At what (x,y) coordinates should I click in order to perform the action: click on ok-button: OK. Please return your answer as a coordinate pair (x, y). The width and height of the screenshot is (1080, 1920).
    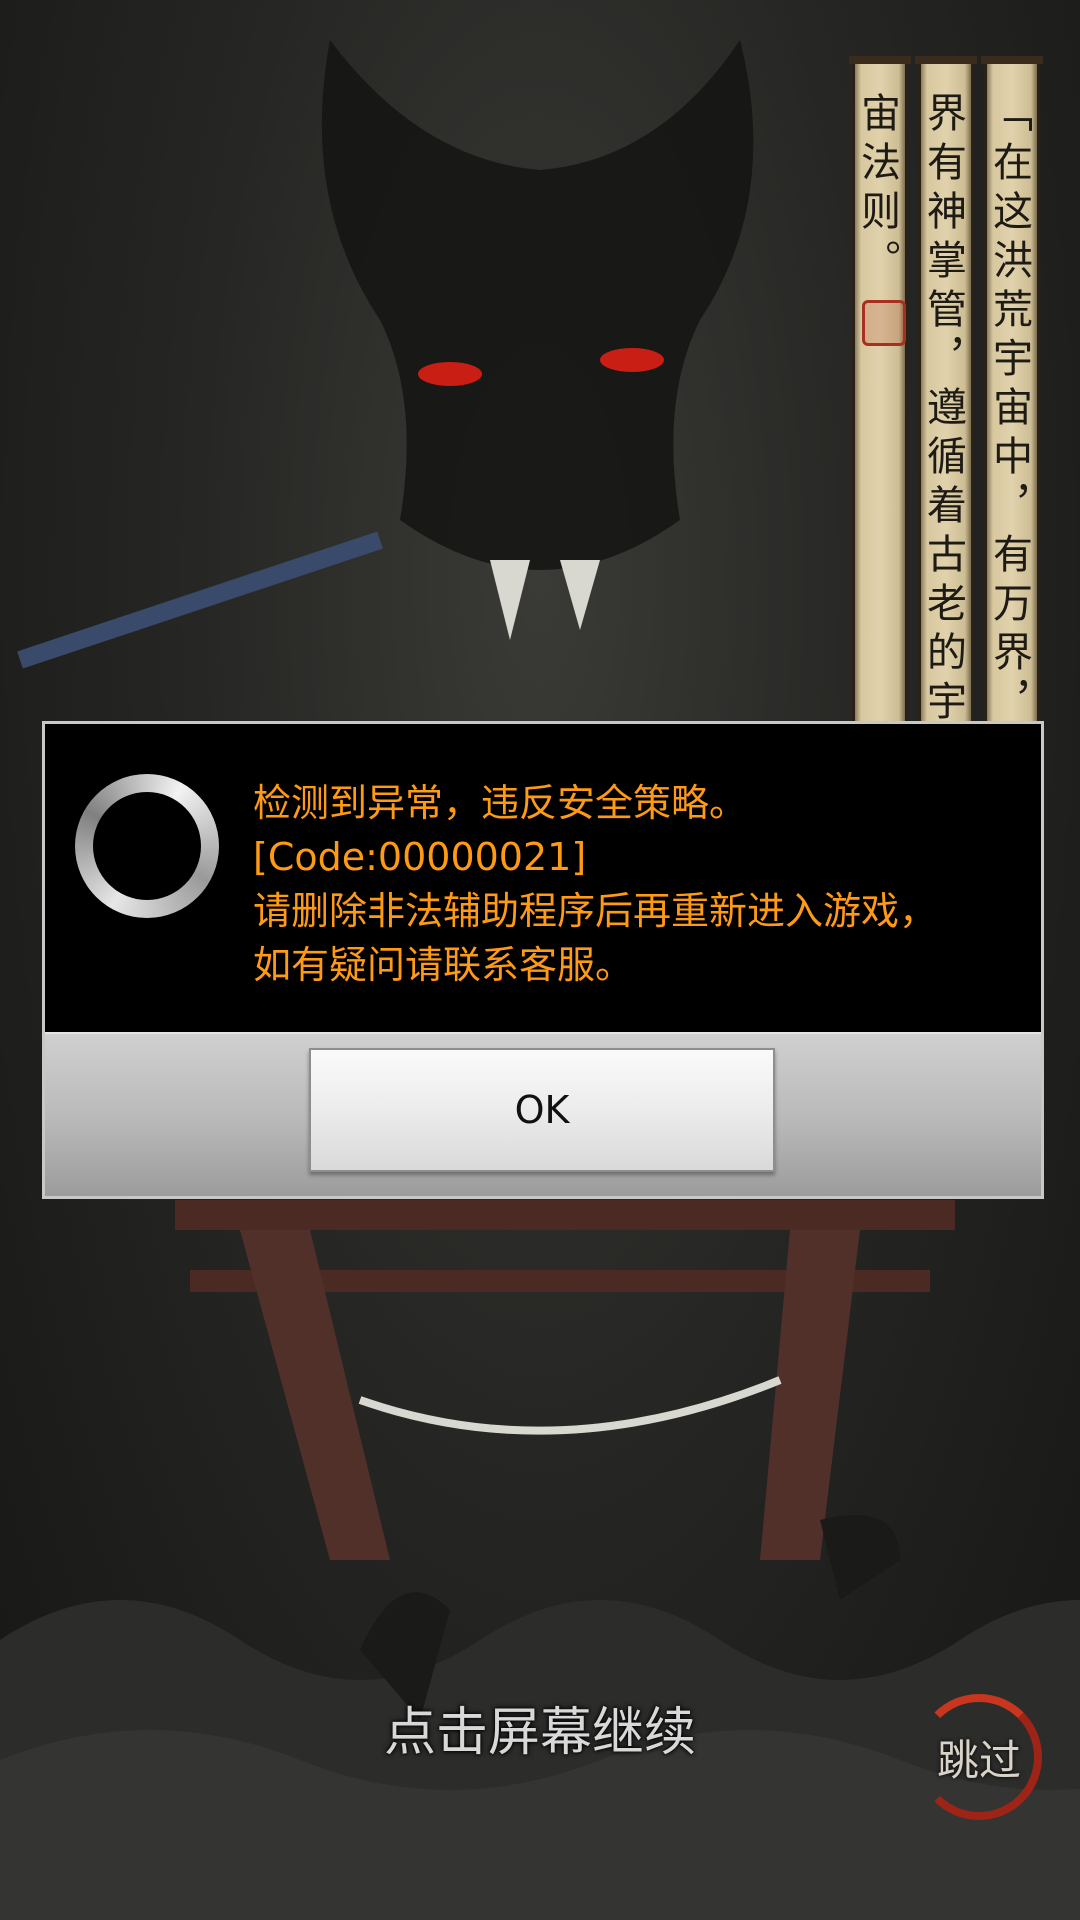
    Looking at the image, I should click on (542, 1110).